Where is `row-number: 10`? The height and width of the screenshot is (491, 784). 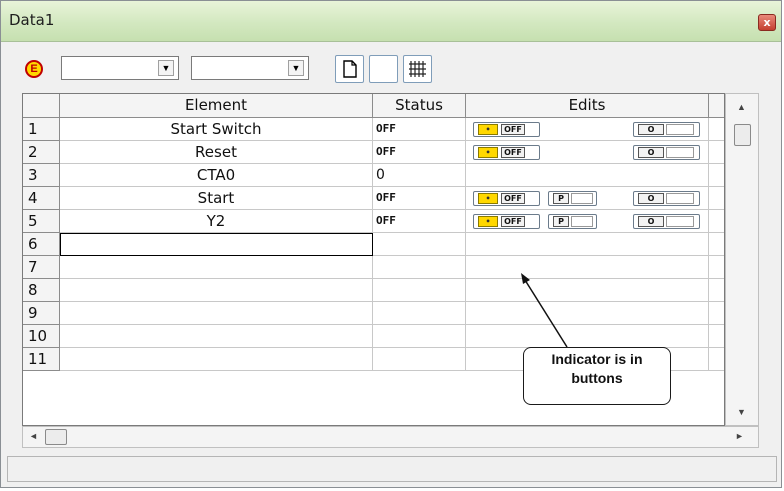
row-number: 10 is located at coordinates (41, 336).